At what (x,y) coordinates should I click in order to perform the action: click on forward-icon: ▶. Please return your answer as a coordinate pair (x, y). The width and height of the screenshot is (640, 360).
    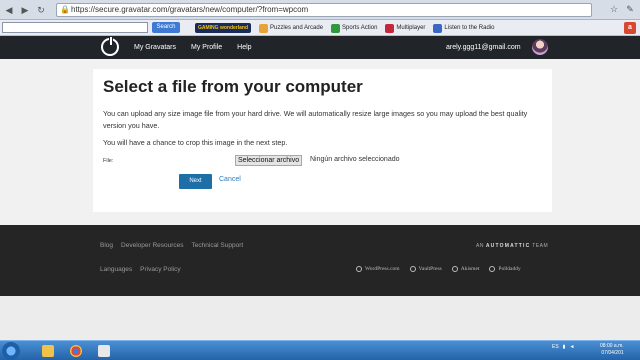
    Looking at the image, I should click on (25, 10).